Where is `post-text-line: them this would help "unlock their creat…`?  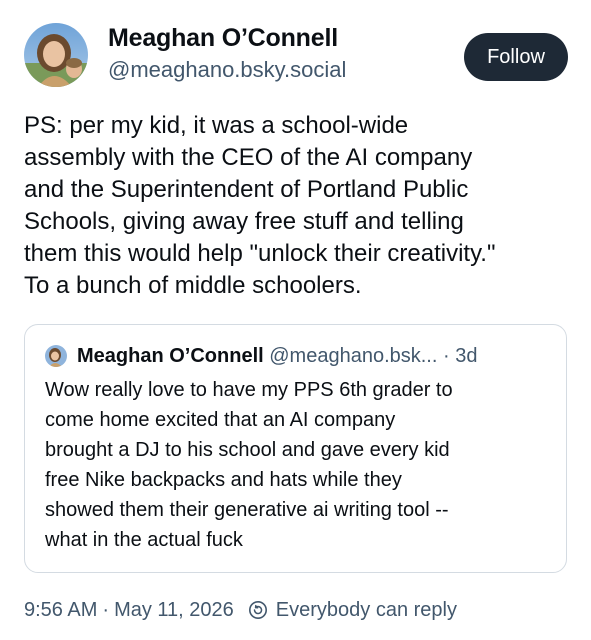
post-text-line: them this would help "unlock their creat… is located at coordinates (260, 253).